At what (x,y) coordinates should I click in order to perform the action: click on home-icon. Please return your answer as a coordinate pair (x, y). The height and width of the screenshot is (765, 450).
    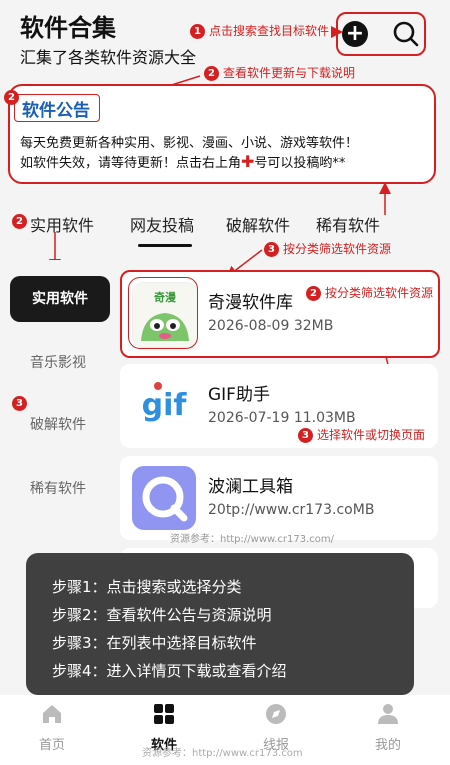
    Looking at the image, I should click on (52, 714).